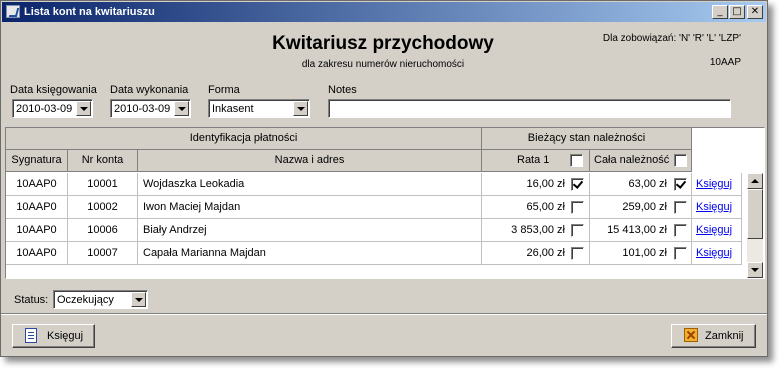 The width and height of the screenshot is (781, 369). What do you see at coordinates (755, 214) in the screenshot?
I see `scroll-thumb` at bounding box center [755, 214].